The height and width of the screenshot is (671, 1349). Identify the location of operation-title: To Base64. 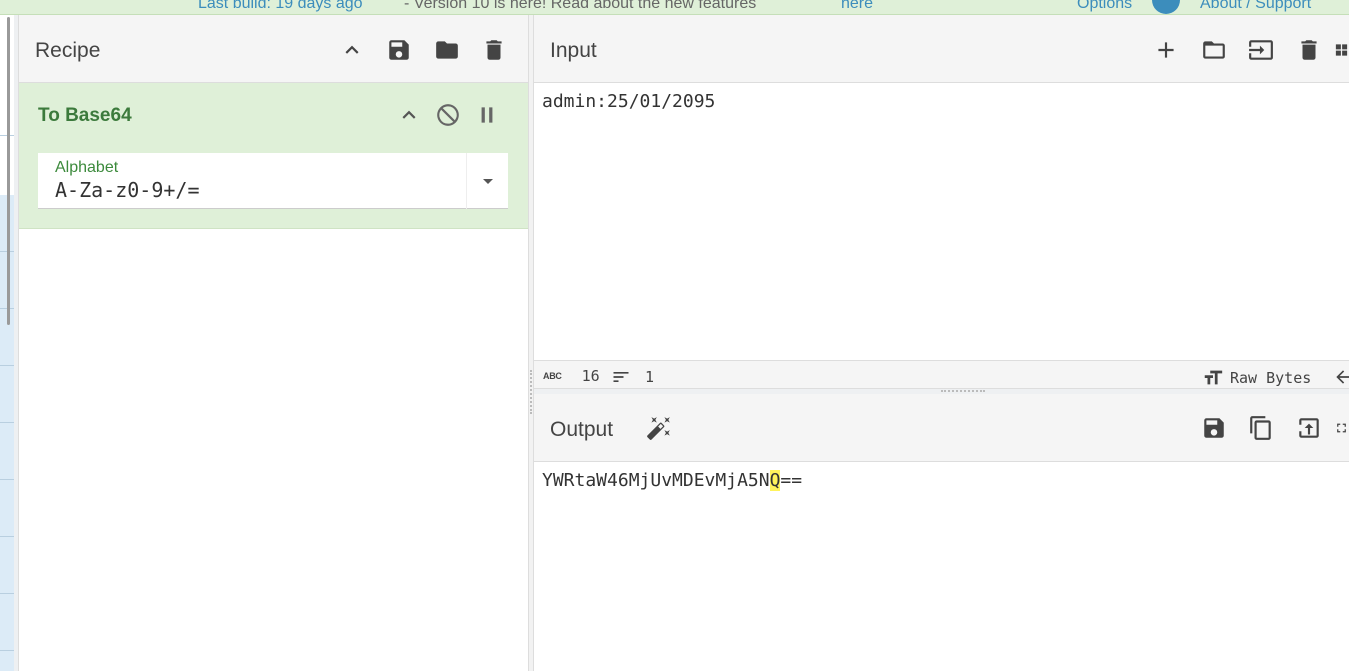
(85, 115).